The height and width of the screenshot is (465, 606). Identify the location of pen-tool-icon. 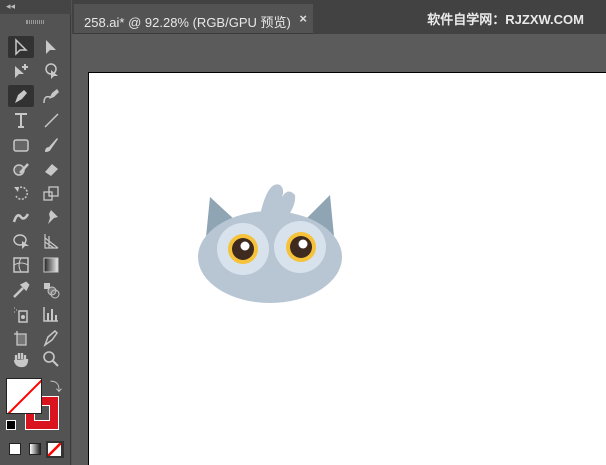
(21, 96).